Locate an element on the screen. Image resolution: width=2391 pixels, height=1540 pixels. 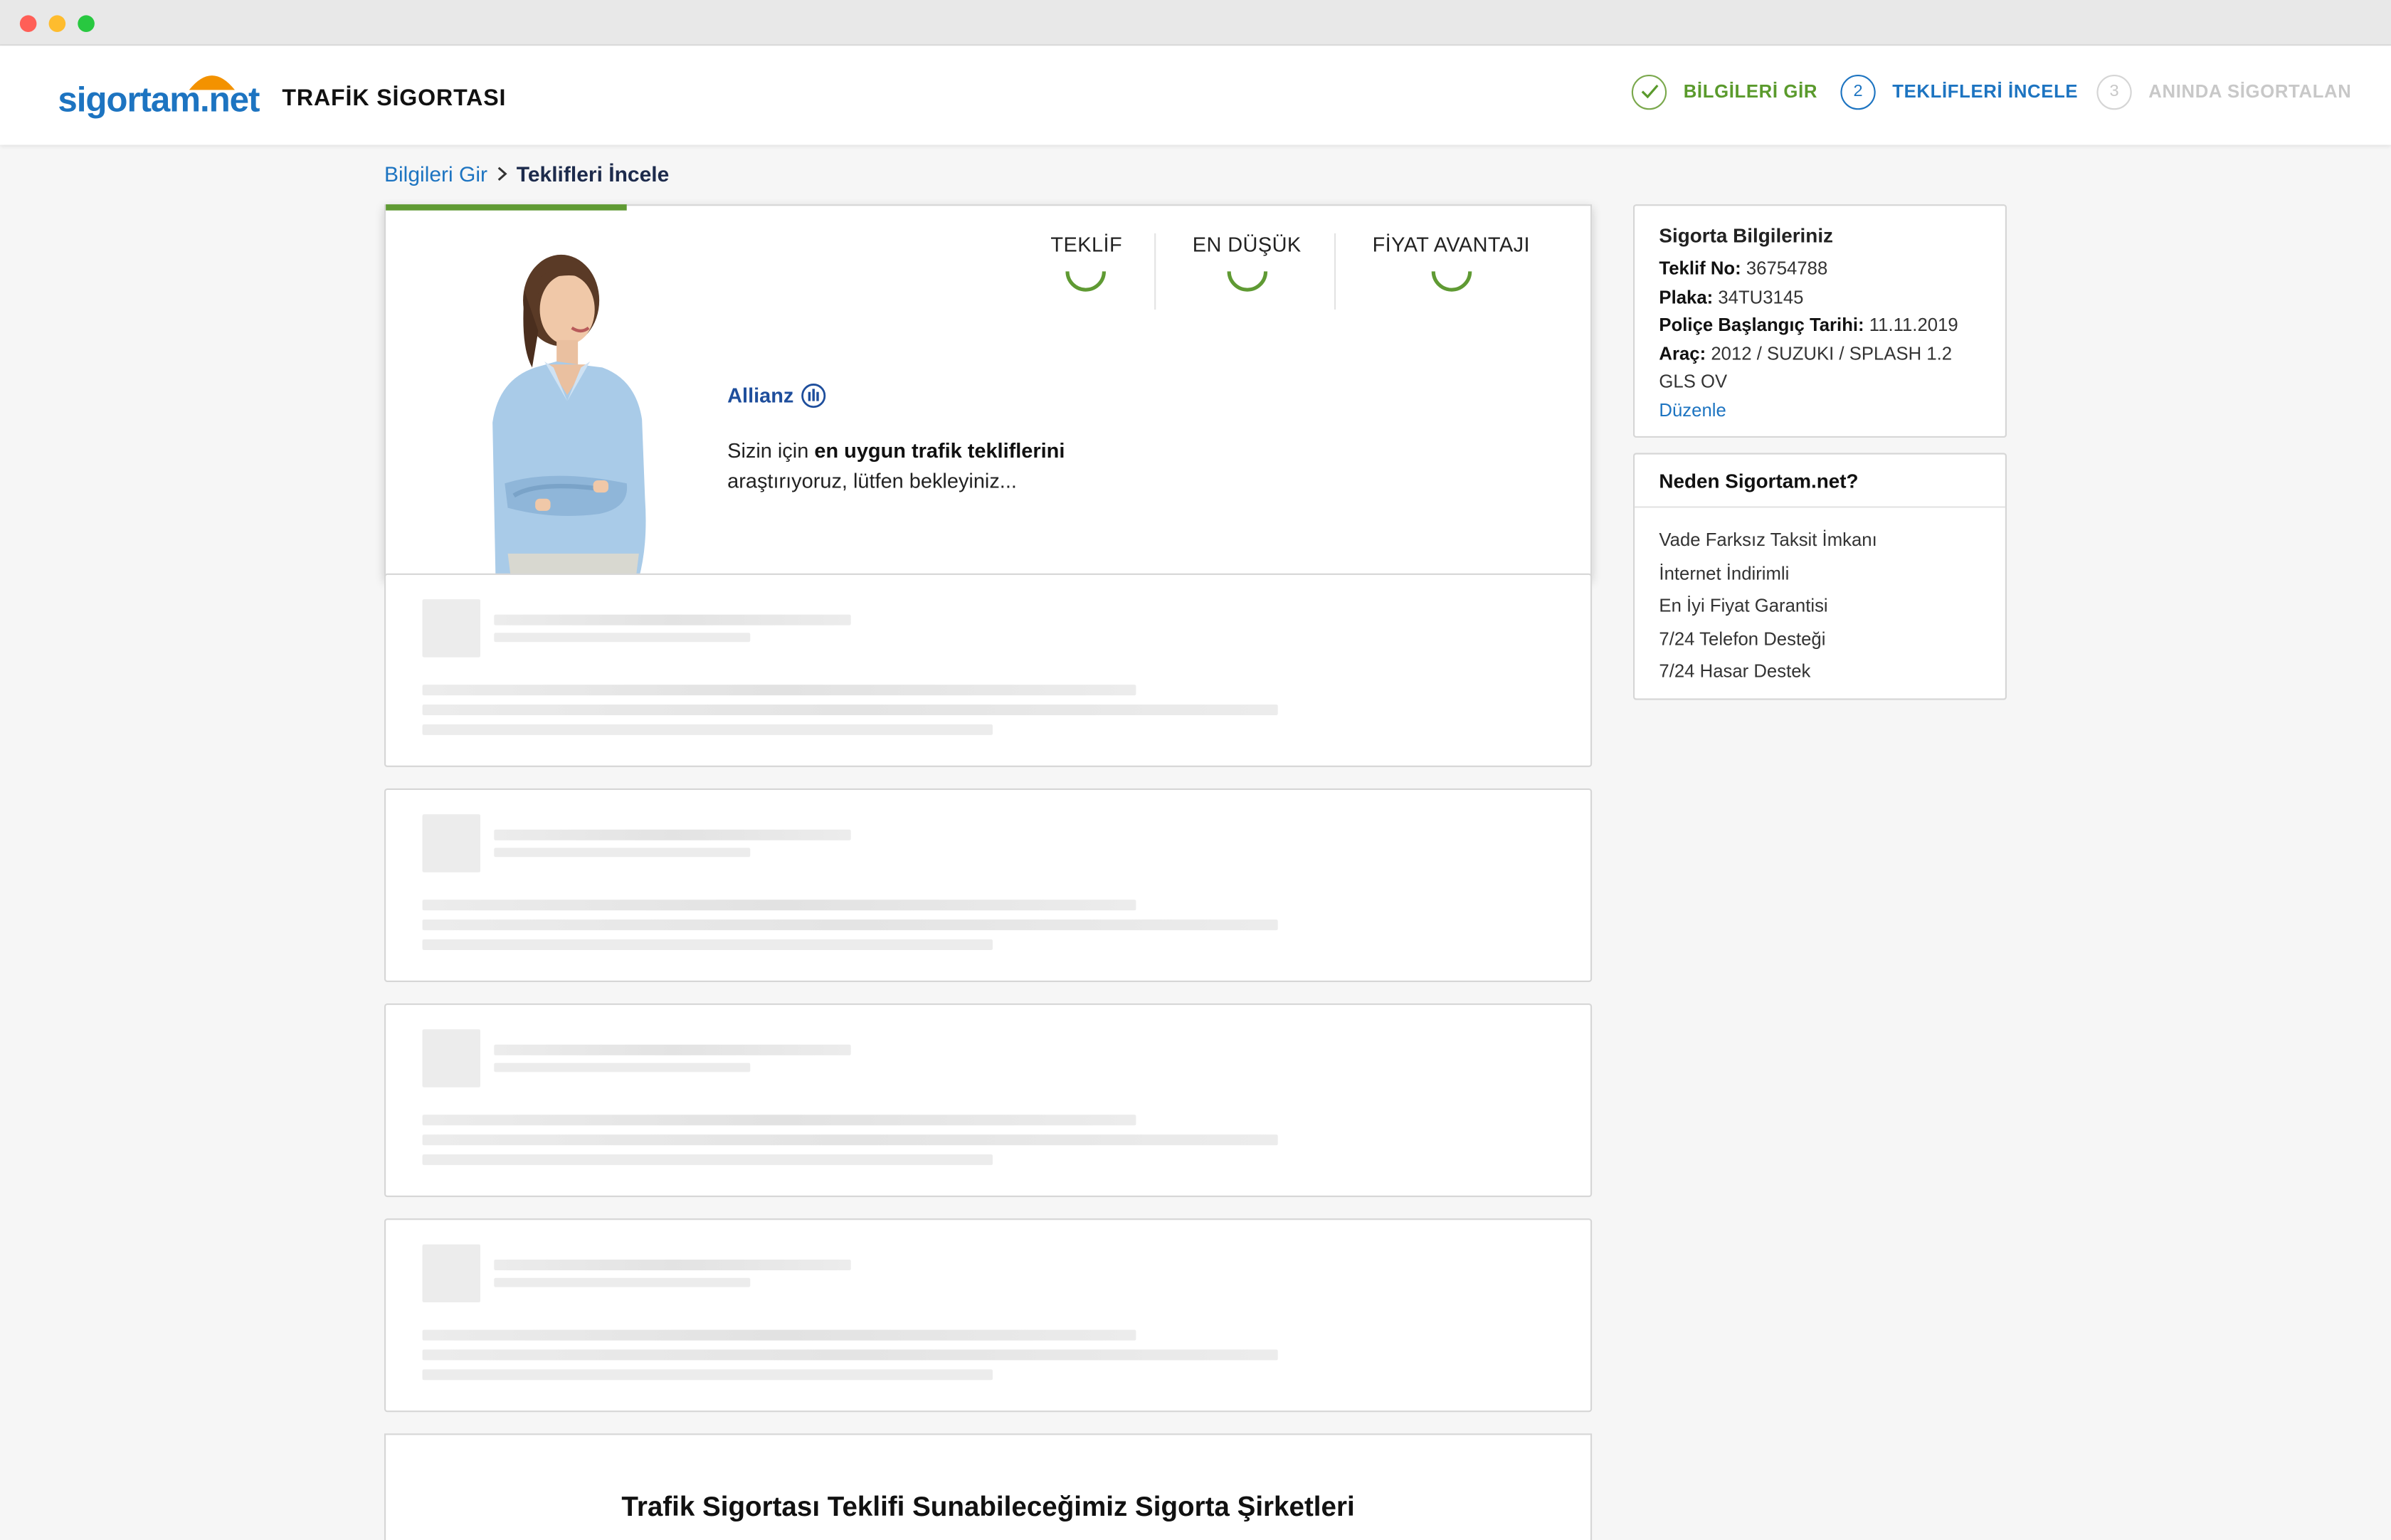
site-logo: sigortam.net is located at coordinates (159, 96).